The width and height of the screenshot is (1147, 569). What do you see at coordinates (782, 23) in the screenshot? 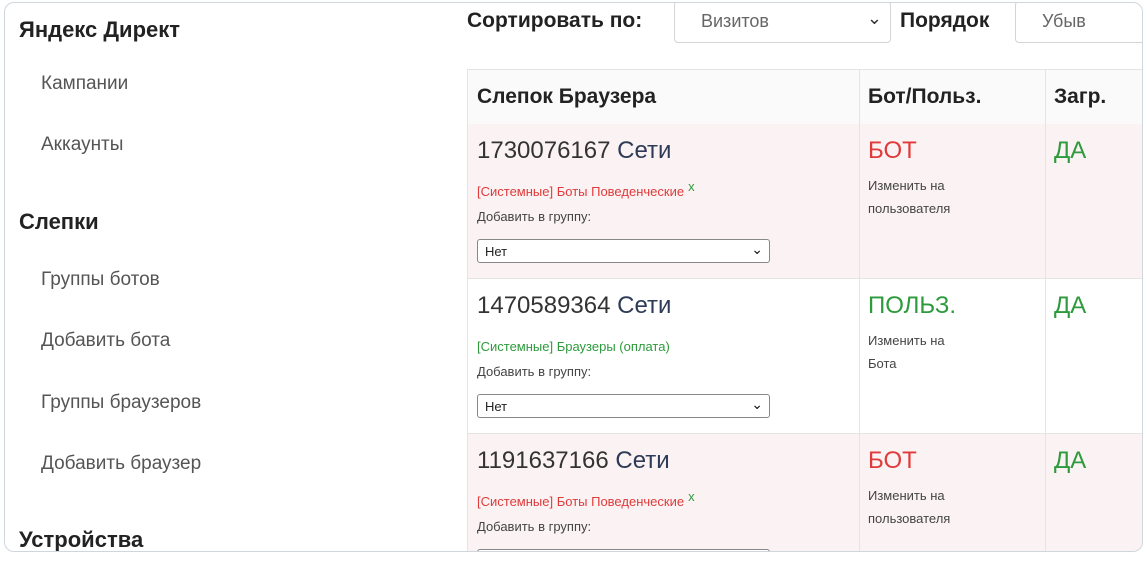
I see `sort-select: Визитов ⌄` at bounding box center [782, 23].